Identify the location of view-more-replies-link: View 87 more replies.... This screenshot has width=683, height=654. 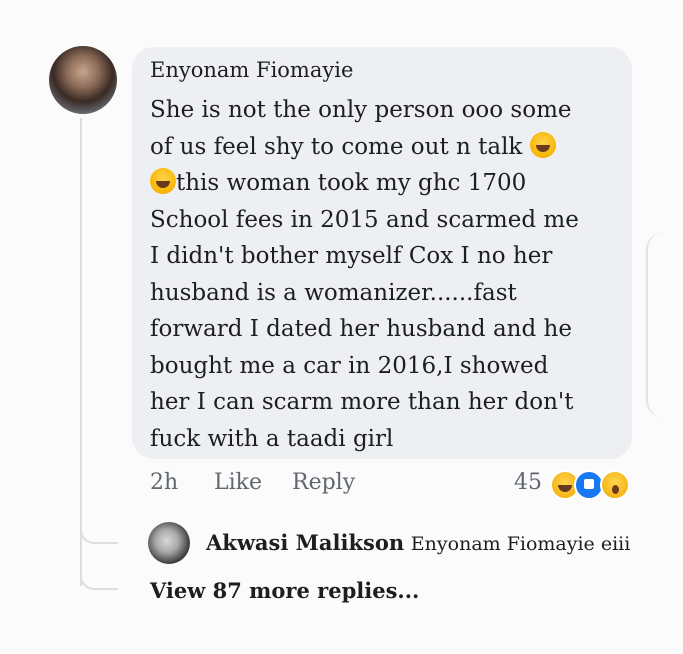
(284, 590).